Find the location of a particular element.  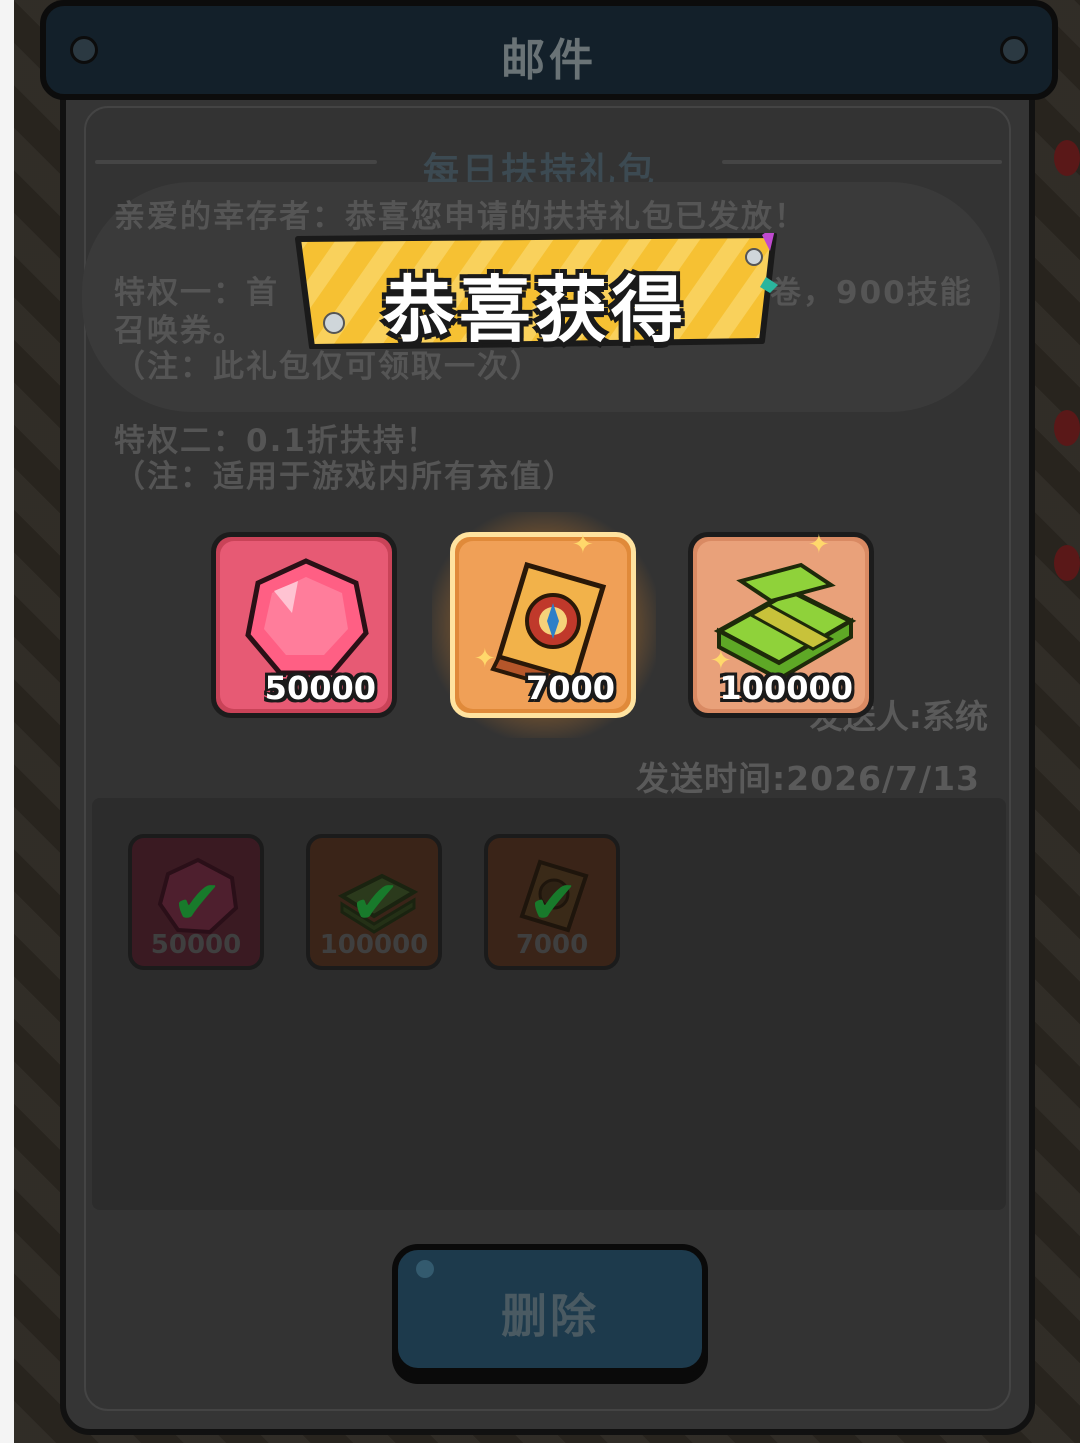

mail-line: 亲爱的幸存者：恭喜您申请的扶持礼包已发放！ is located at coordinates (460, 217).